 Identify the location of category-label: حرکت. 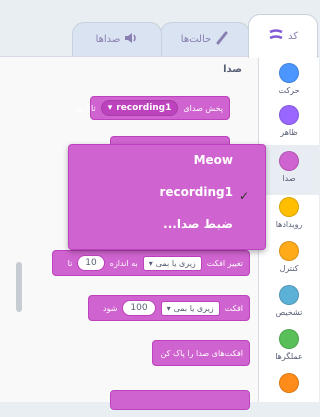
(289, 90).